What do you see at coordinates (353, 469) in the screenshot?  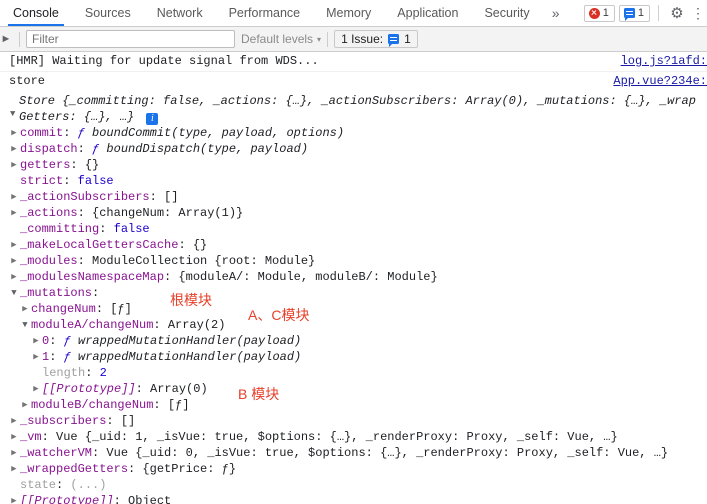 I see `object-property-row: ▶ _wrappedGetters: {getPrice: ƒ}` at bounding box center [353, 469].